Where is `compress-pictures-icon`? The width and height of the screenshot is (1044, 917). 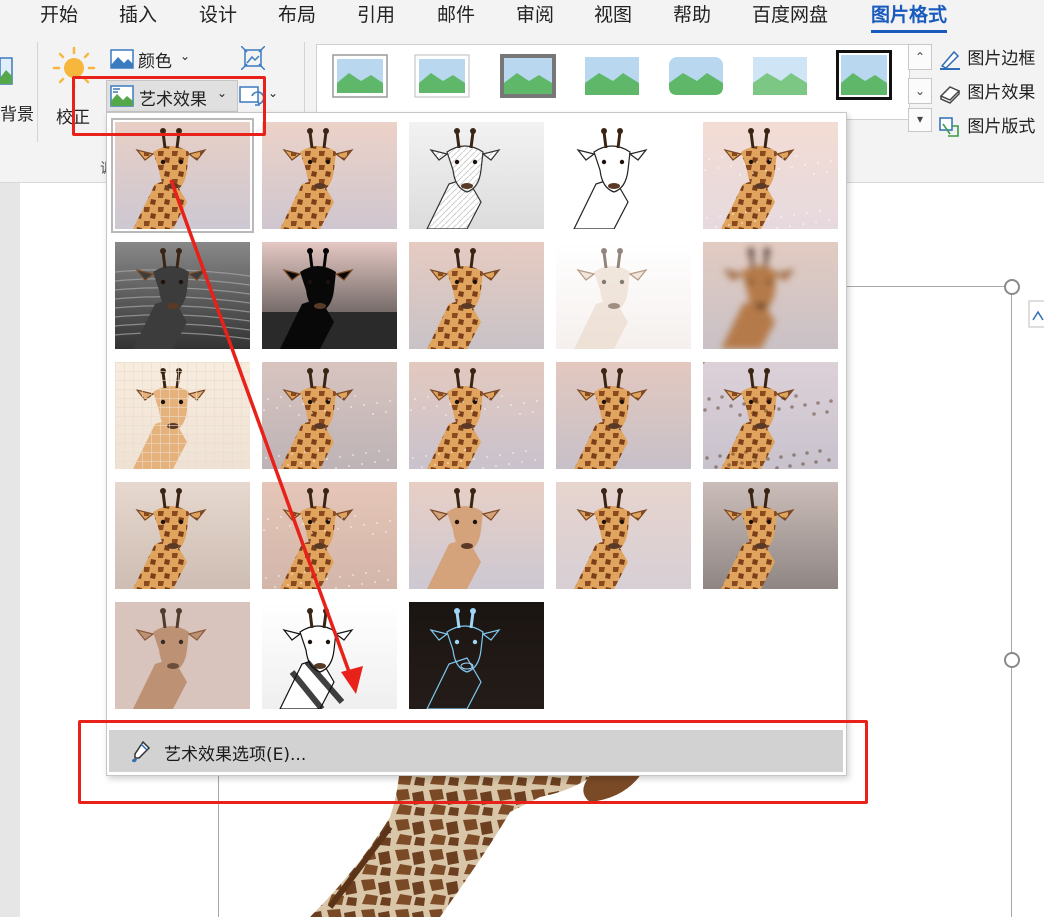 compress-pictures-icon is located at coordinates (253, 58).